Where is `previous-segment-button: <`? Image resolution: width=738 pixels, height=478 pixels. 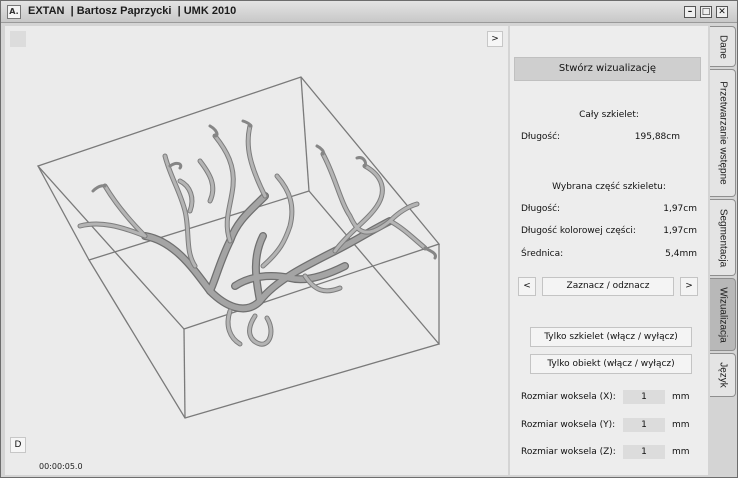
previous-segment-button: < is located at coordinates (527, 286).